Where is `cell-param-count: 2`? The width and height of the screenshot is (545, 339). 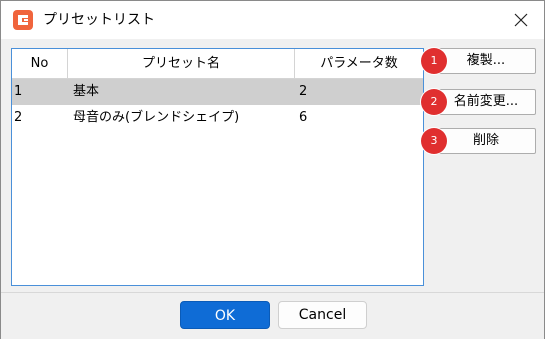 cell-param-count: 2 is located at coordinates (303, 91).